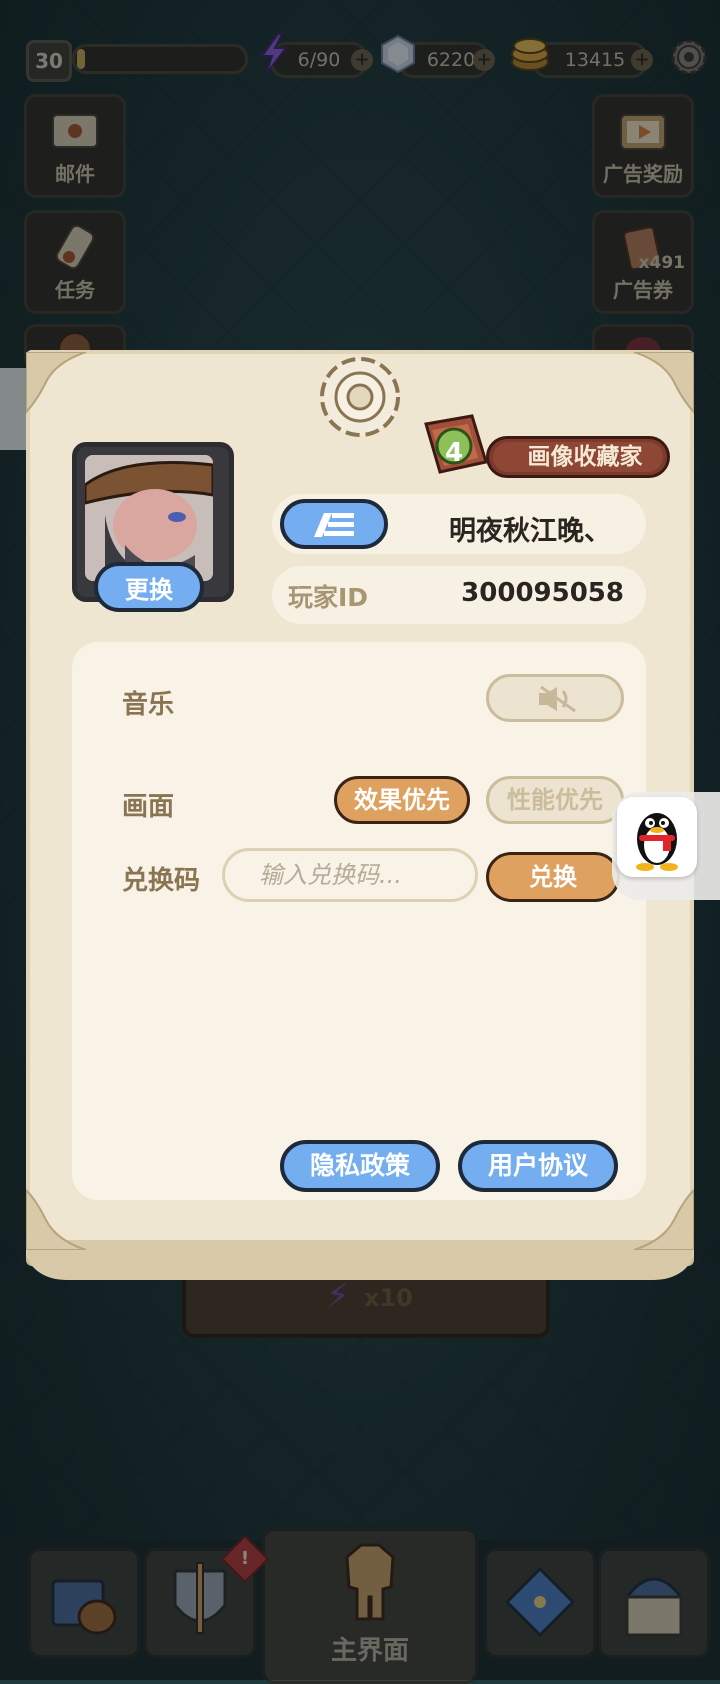 The image size is (720, 1684). Describe the element at coordinates (350, 875) in the screenshot. I see `redeem-code-input` at that location.